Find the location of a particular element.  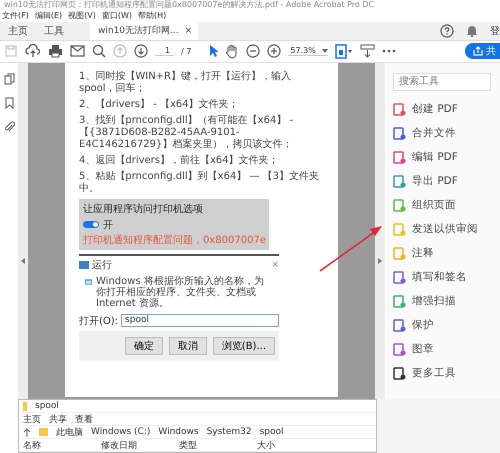

window-title: win10无法打印网页：打印机通知程序配置问题0x8007007e的解决方法.pdf - Adobe Acrobat Pro DC is located at coordinates (189, 5).